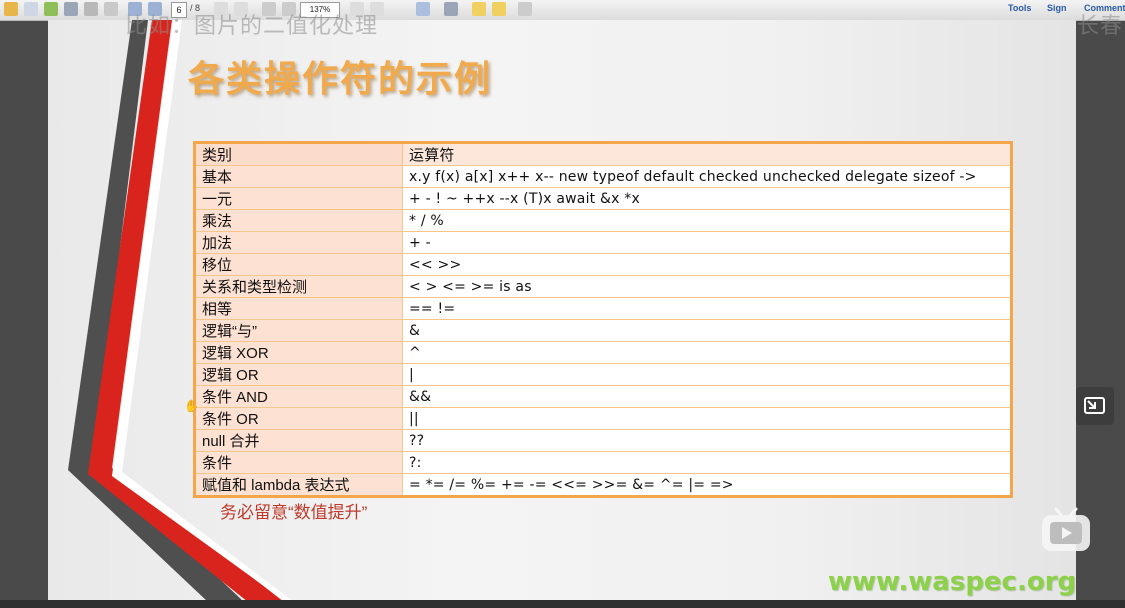 This screenshot has height=608, width=1125. Describe the element at coordinates (707, 396) in the screenshot. I see `operator-cell: &&` at that location.